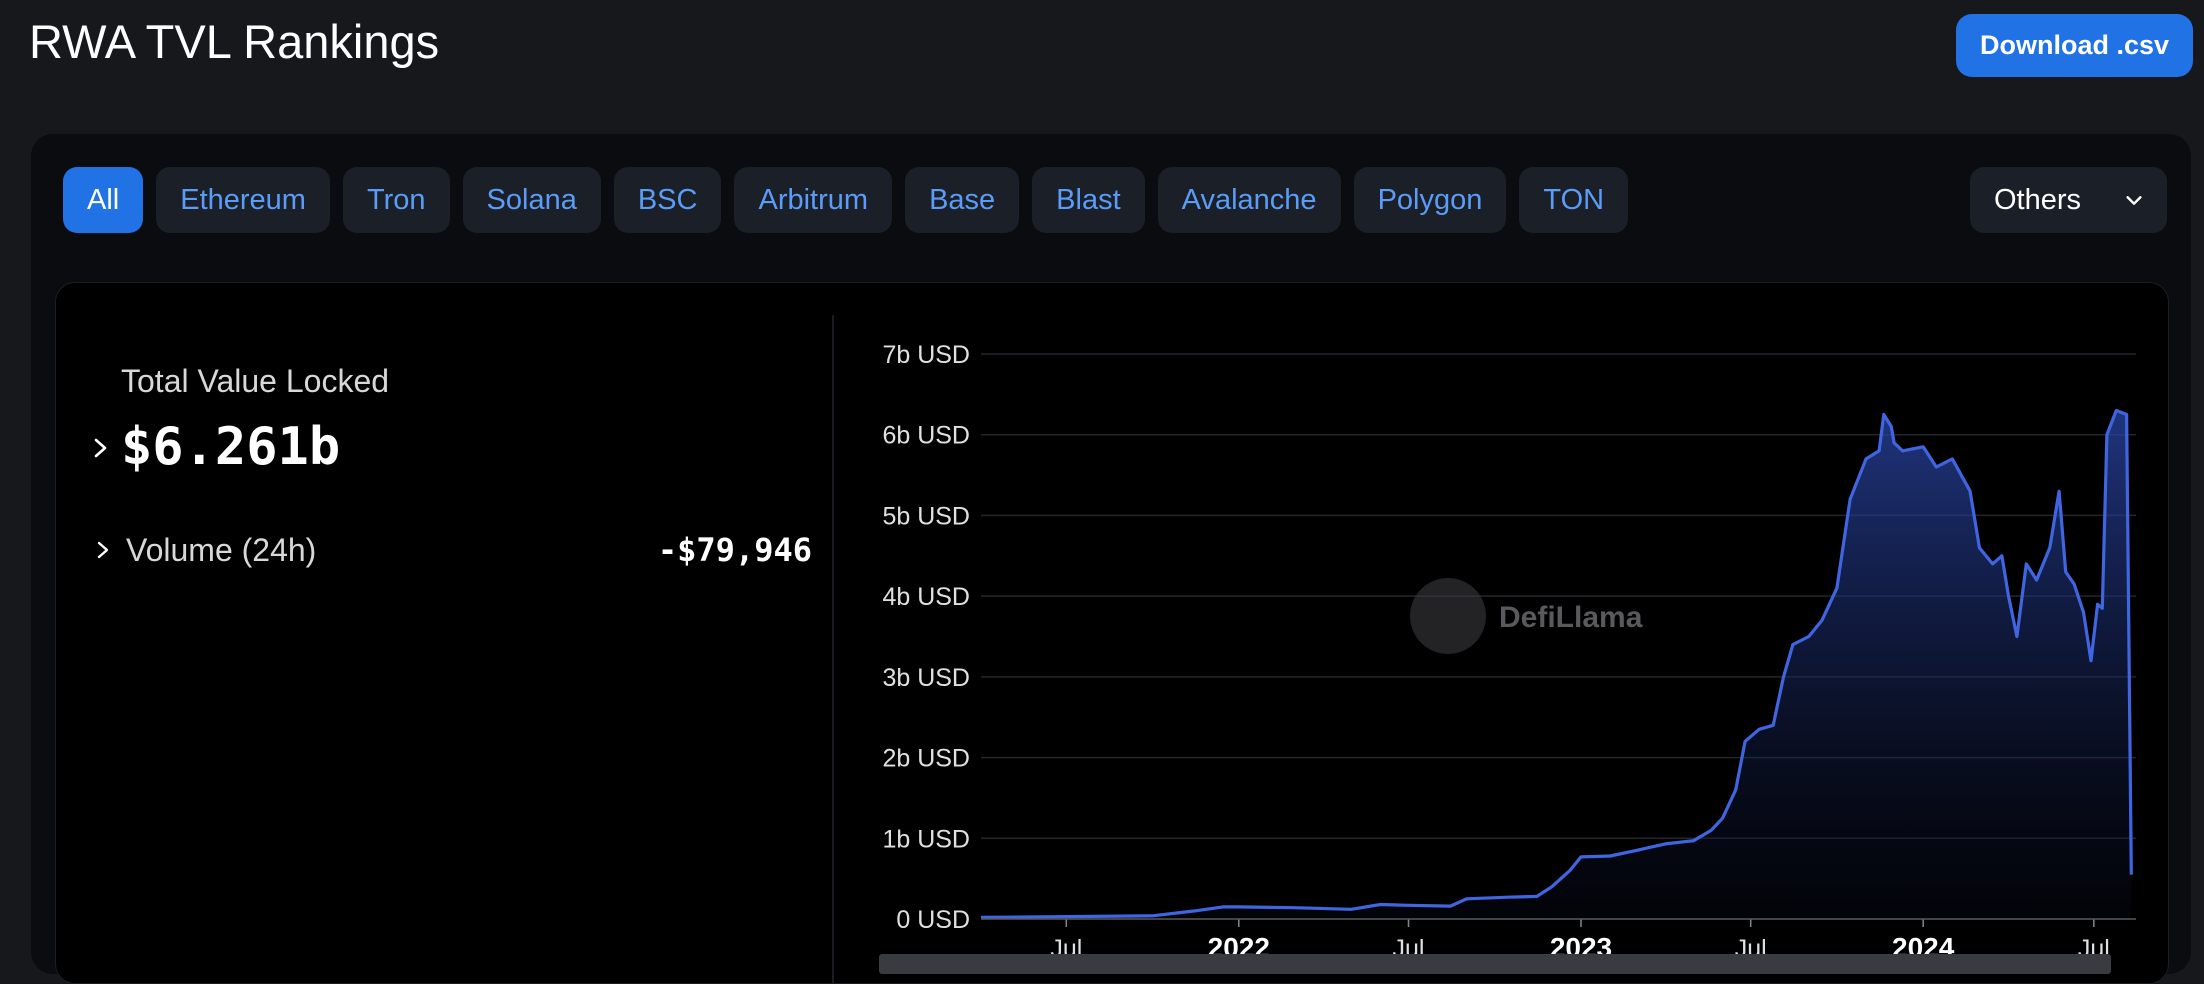 The width and height of the screenshot is (2204, 984). Describe the element at coordinates (926, 597) in the screenshot. I see `y-tick-label: 4b USD` at that location.